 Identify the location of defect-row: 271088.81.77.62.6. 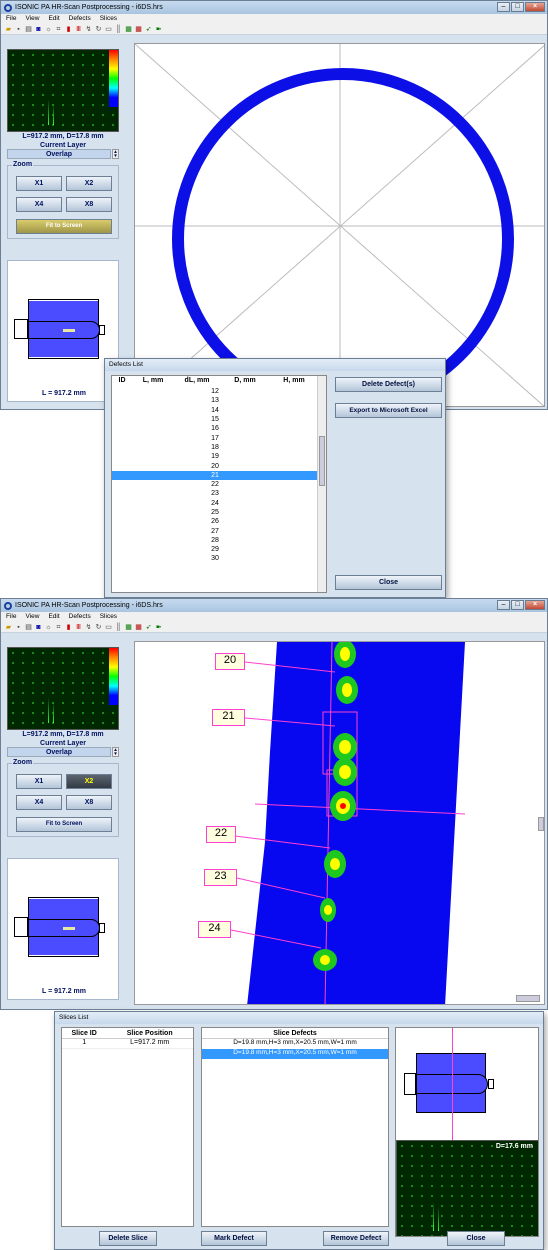
(219, 530).